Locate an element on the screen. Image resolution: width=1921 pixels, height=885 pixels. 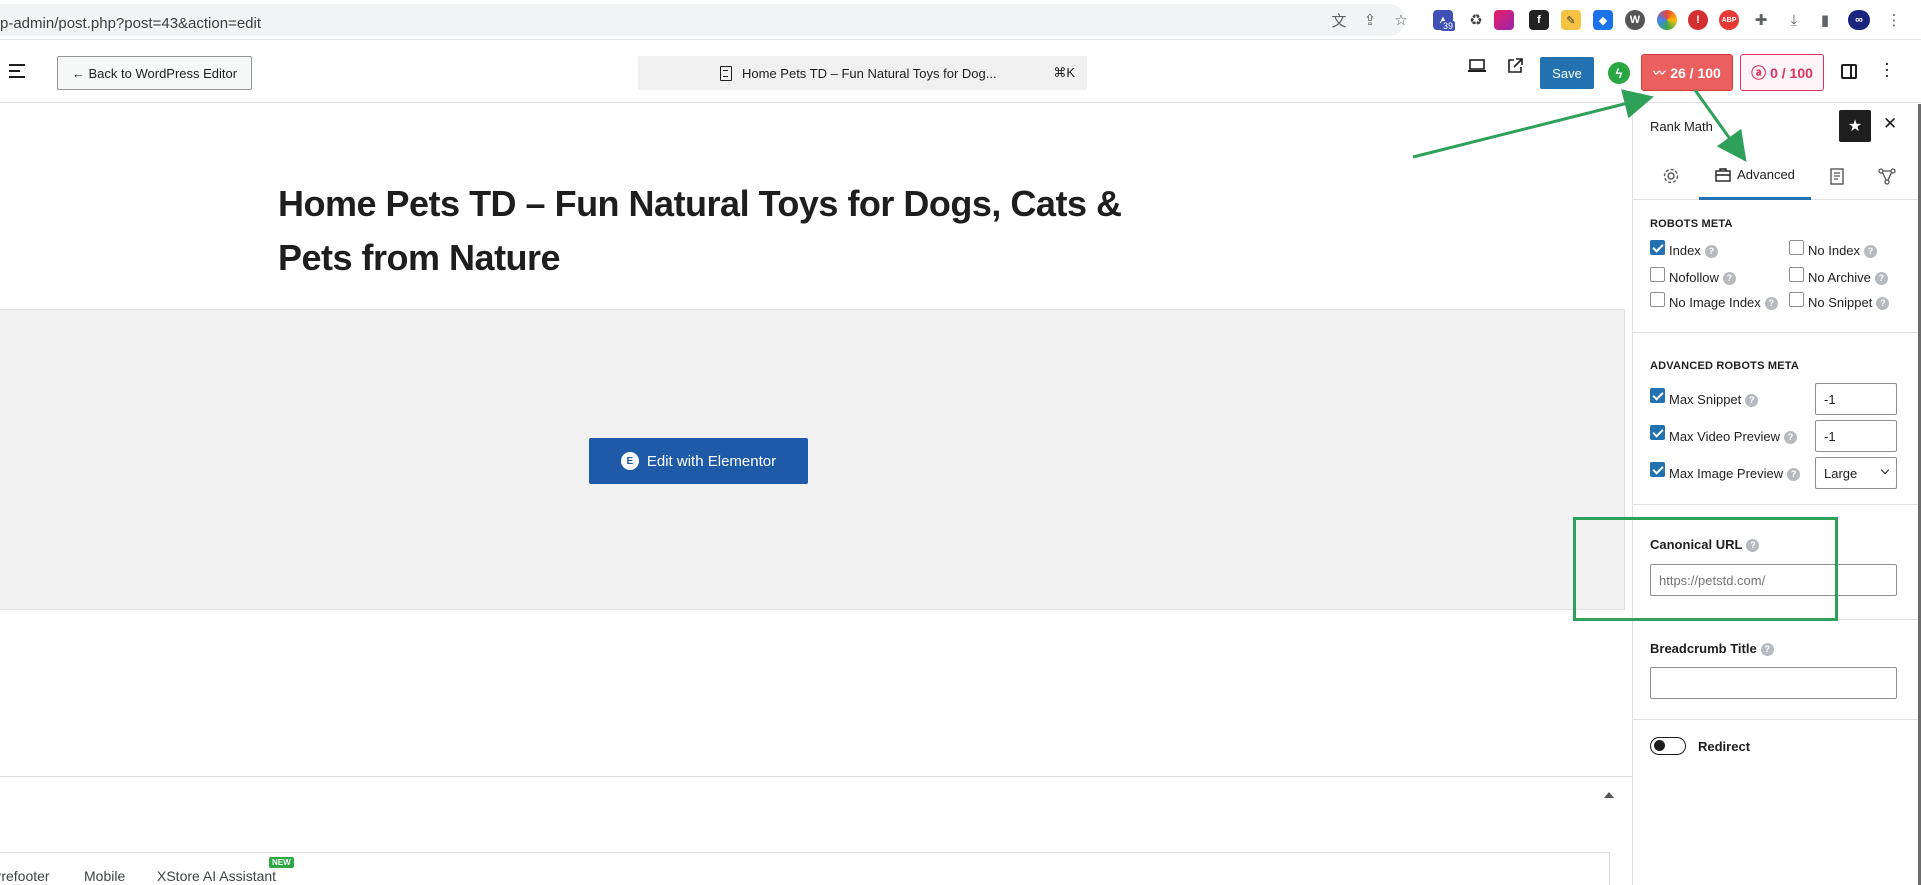
index-checkbox is located at coordinates (1657, 247).